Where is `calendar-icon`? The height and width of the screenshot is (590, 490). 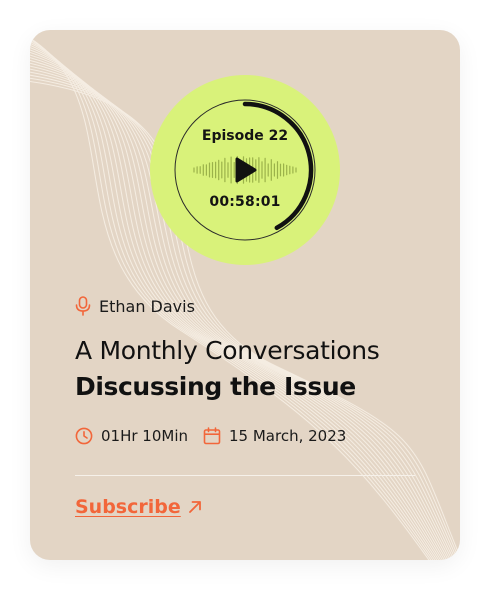 calendar-icon is located at coordinates (212, 436).